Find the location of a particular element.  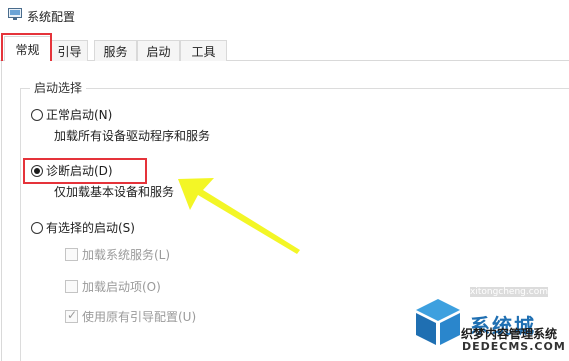

window-title: 系统配置 is located at coordinates (51, 17).